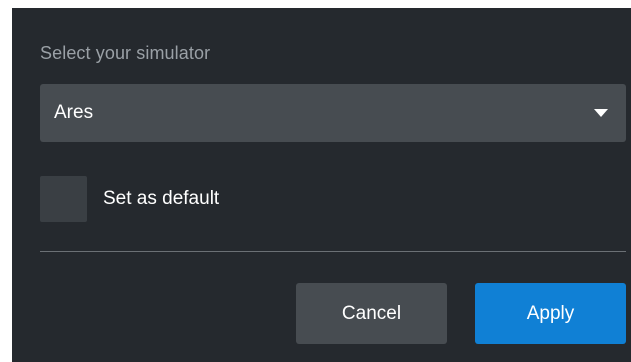 The width and height of the screenshot is (631, 362). I want to click on apply-button: Apply, so click(550, 313).